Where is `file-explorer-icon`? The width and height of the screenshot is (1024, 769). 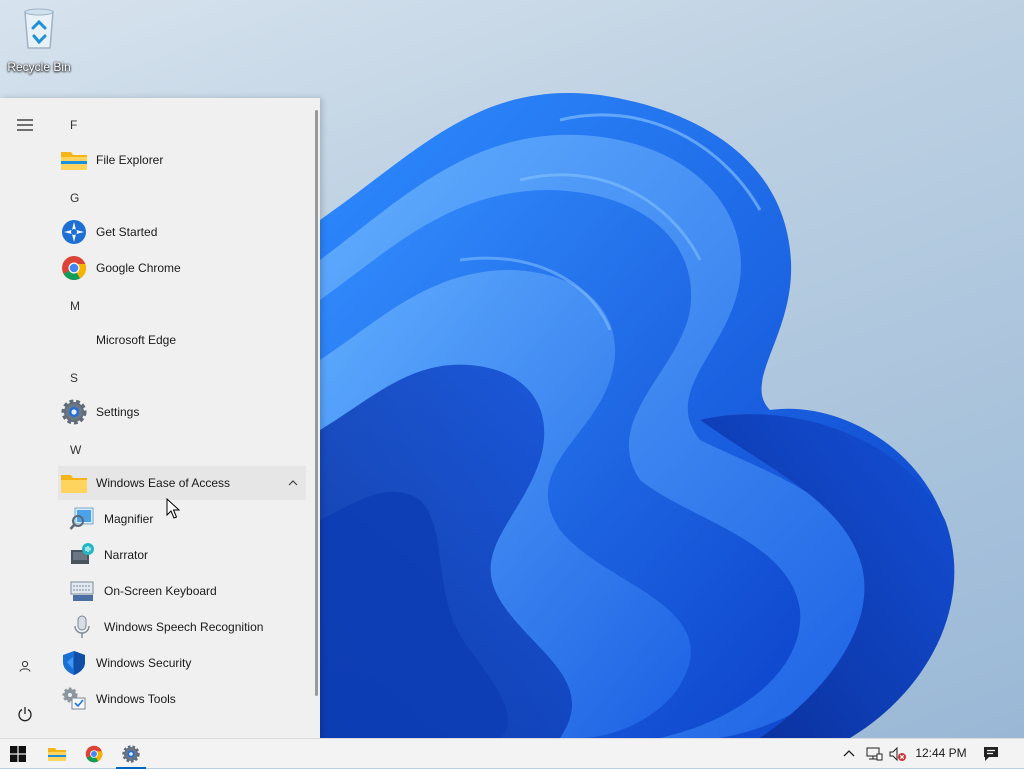
file-explorer-icon is located at coordinates (57, 754).